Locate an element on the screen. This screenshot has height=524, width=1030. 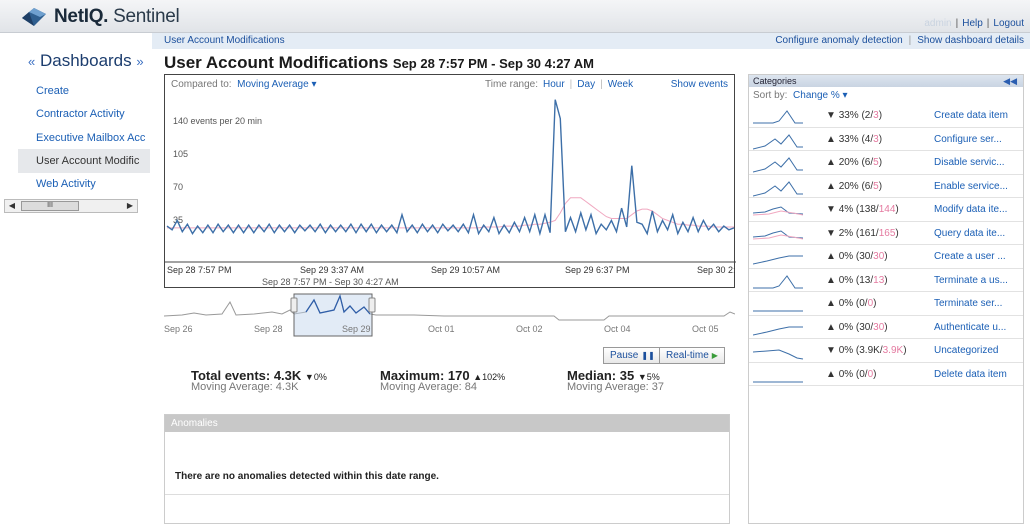
overview-x-tick: Oct 05 is located at coordinates (705, 329).